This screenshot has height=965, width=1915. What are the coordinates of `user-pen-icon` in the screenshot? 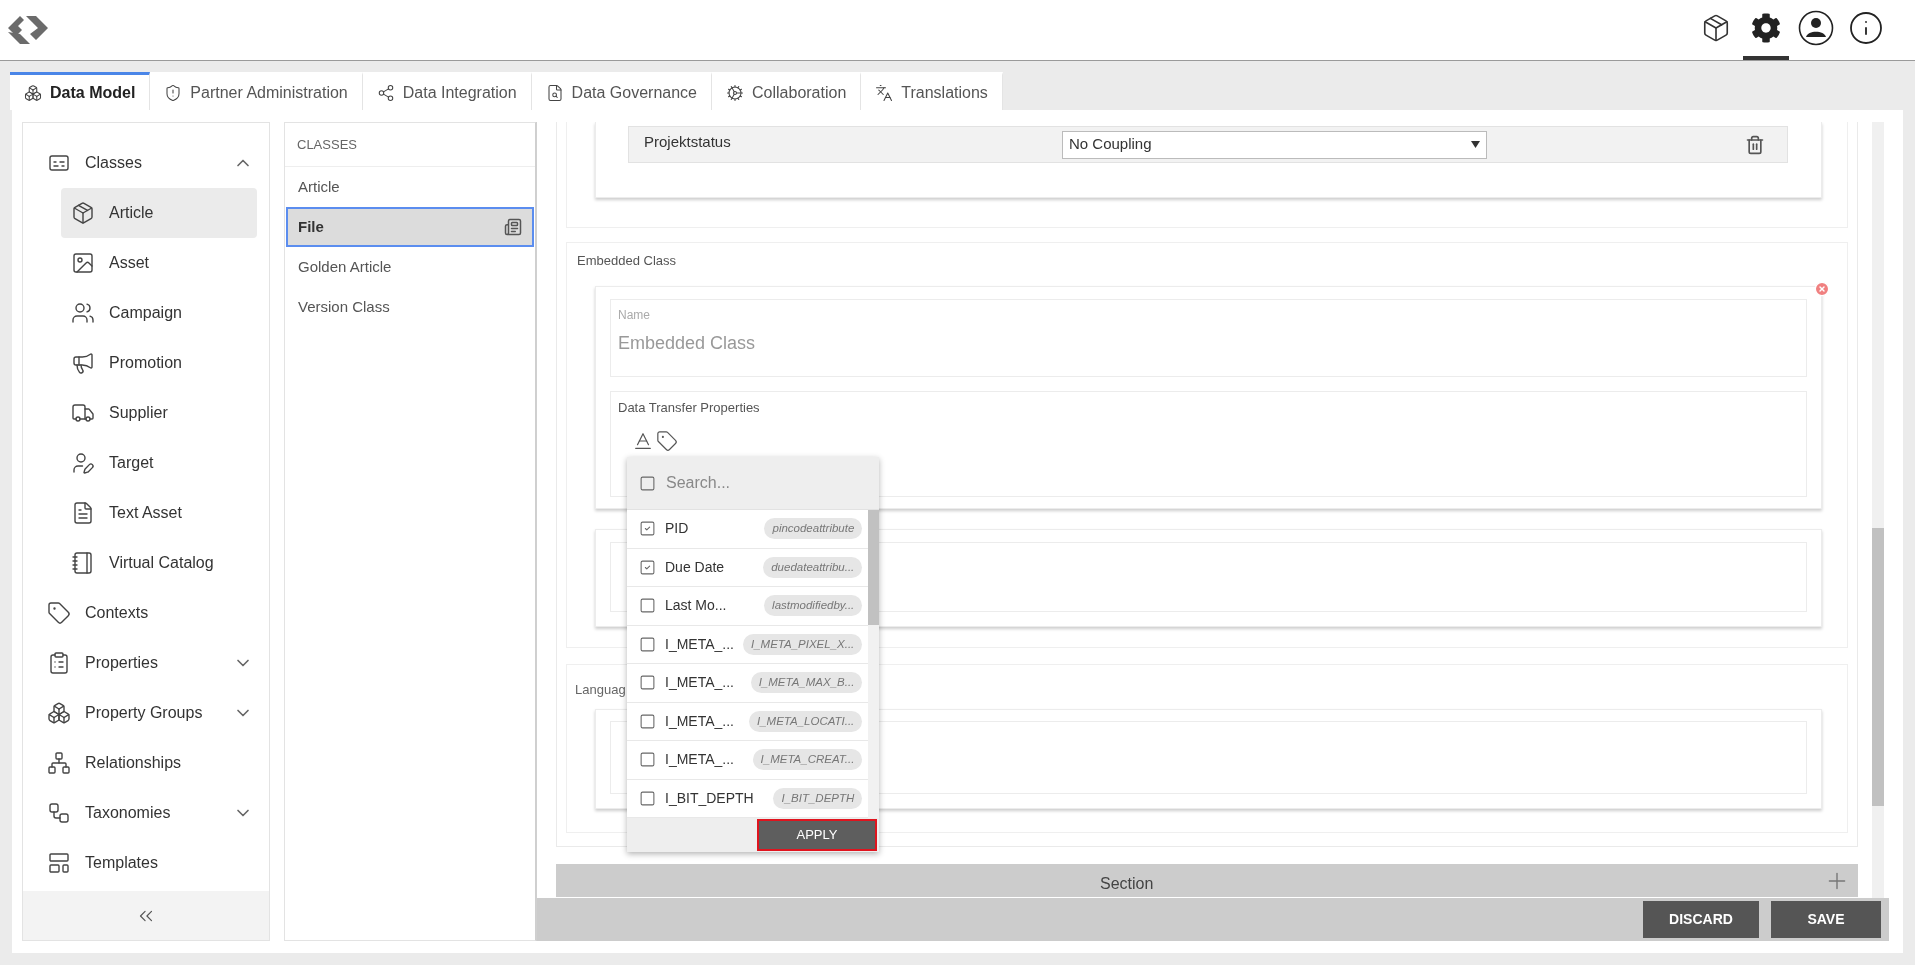 It's located at (83, 463).